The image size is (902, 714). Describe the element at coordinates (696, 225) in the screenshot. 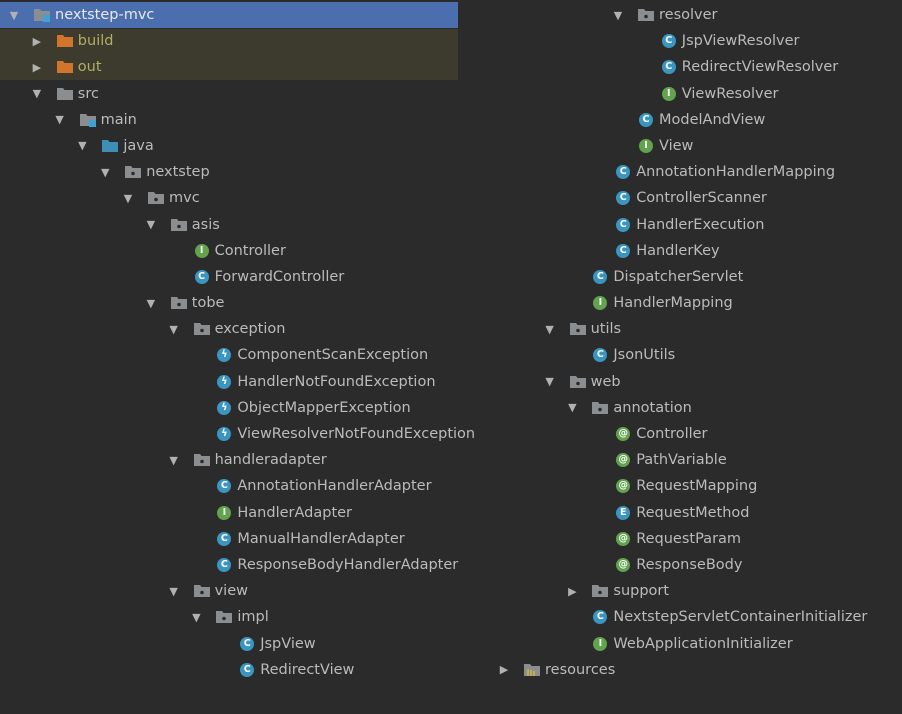

I see `tree-node-handlerexecution: C HandlerExecution` at that location.